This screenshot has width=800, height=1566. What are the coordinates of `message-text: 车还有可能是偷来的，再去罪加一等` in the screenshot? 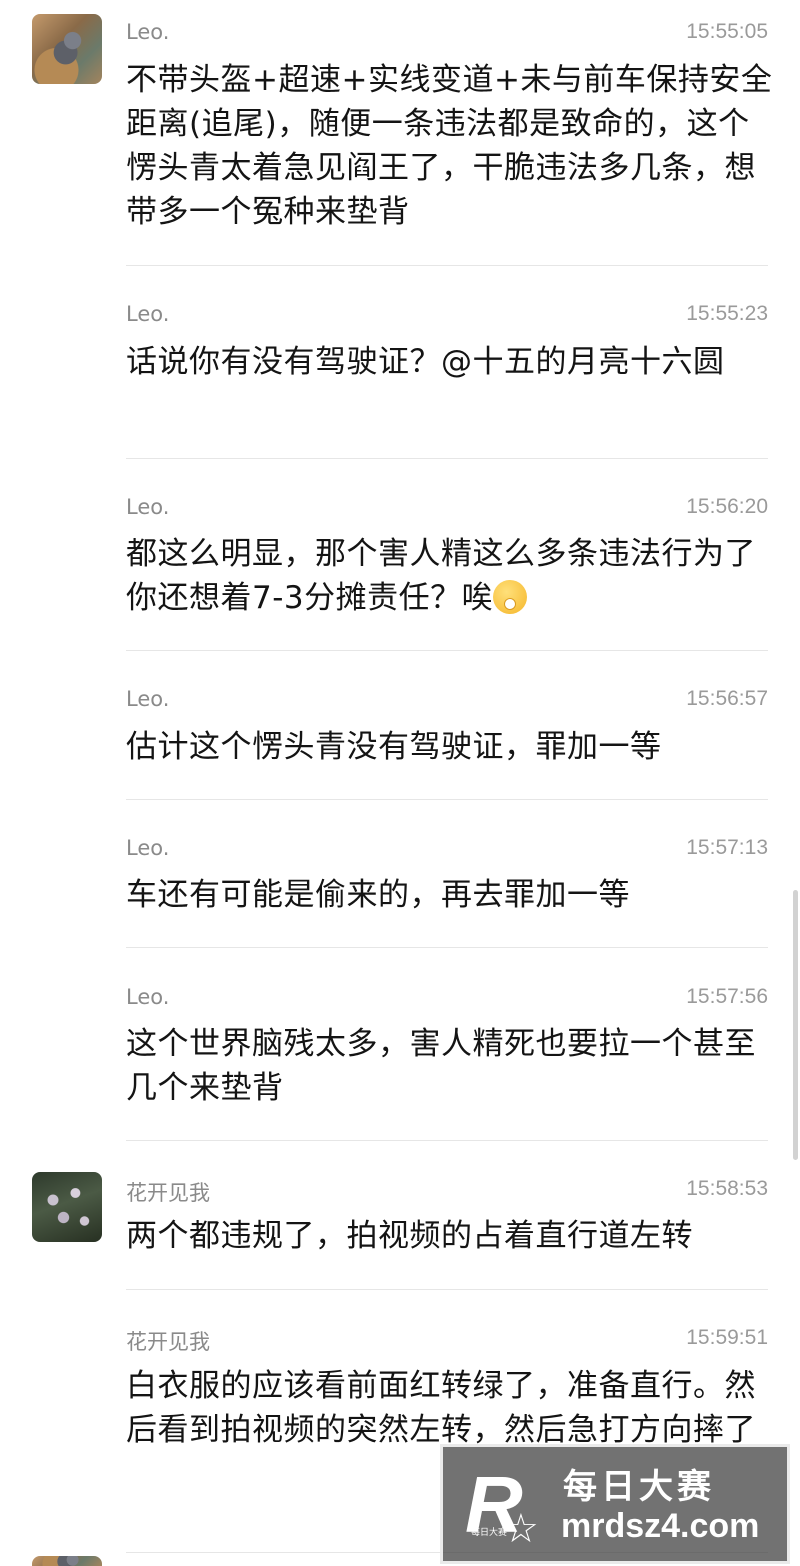 It's located at (378, 895).